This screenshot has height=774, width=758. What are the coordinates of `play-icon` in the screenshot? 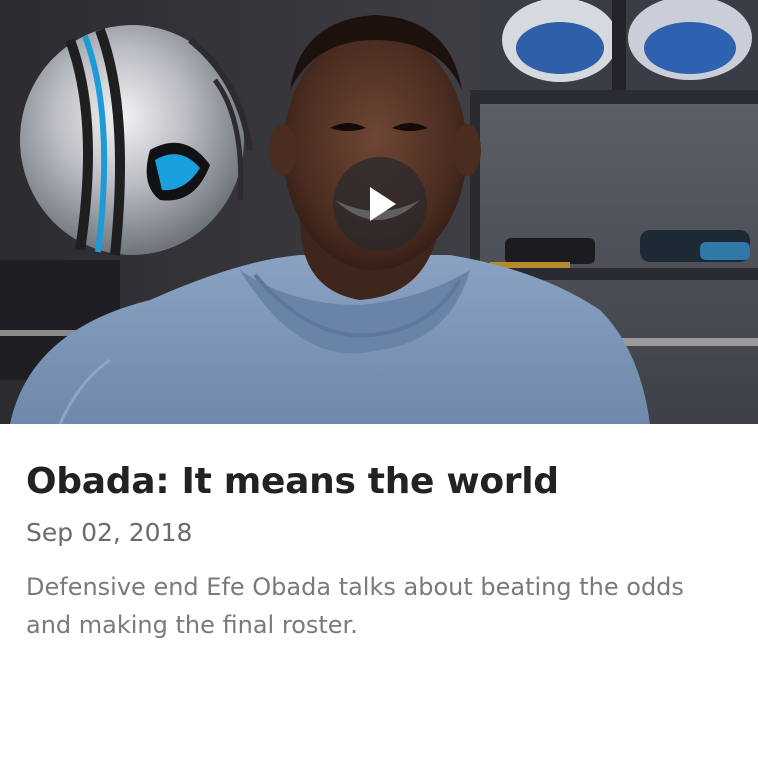 It's located at (383, 204).